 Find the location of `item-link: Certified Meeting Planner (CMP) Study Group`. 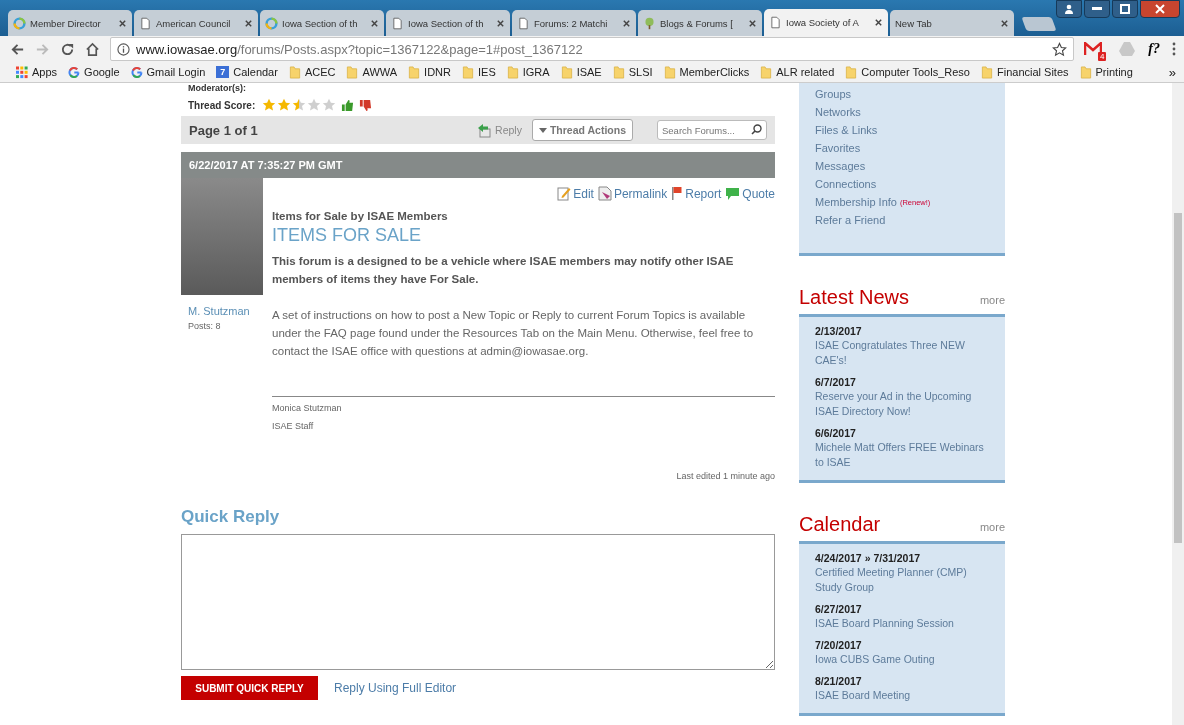

item-link: Certified Meeting Planner (CMP) Study Group is located at coordinates (902, 580).